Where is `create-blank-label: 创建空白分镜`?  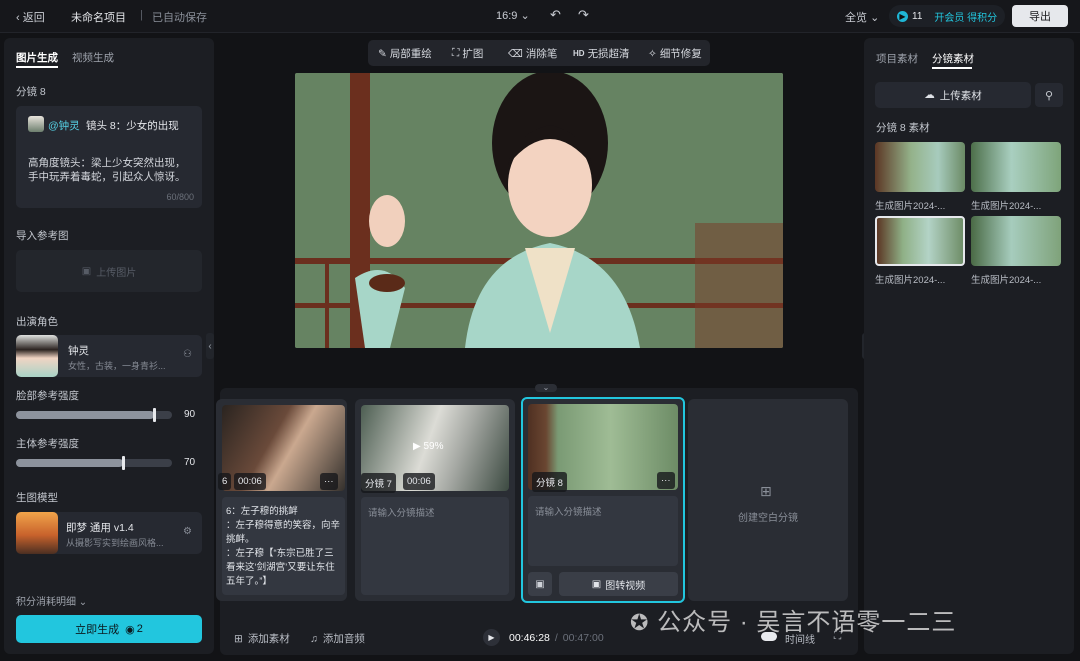
create-blank-label: 创建空白分镜 is located at coordinates (768, 518).